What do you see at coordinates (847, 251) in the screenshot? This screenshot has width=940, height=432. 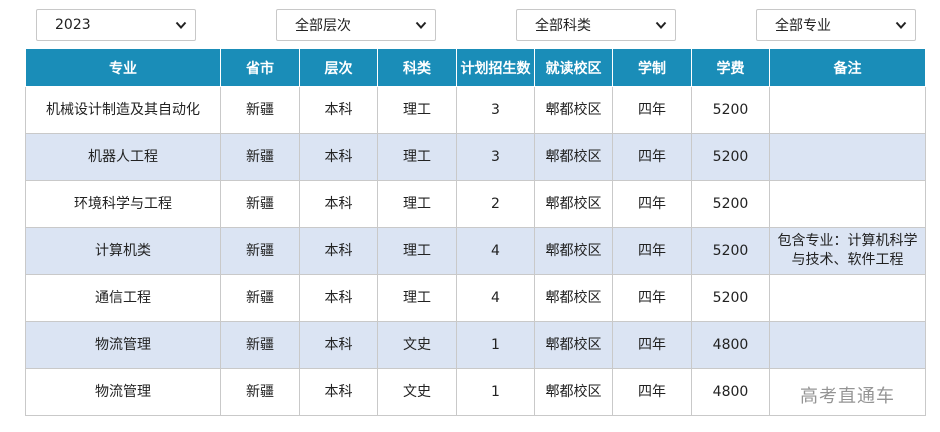 I see `cell-notes: 包含专业：计算机科学与技术、软件工程` at bounding box center [847, 251].